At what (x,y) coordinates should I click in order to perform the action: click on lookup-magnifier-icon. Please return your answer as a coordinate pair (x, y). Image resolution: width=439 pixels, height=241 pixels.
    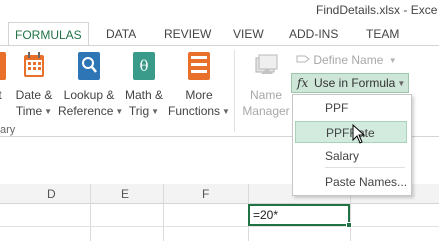
    Looking at the image, I should click on (89, 66).